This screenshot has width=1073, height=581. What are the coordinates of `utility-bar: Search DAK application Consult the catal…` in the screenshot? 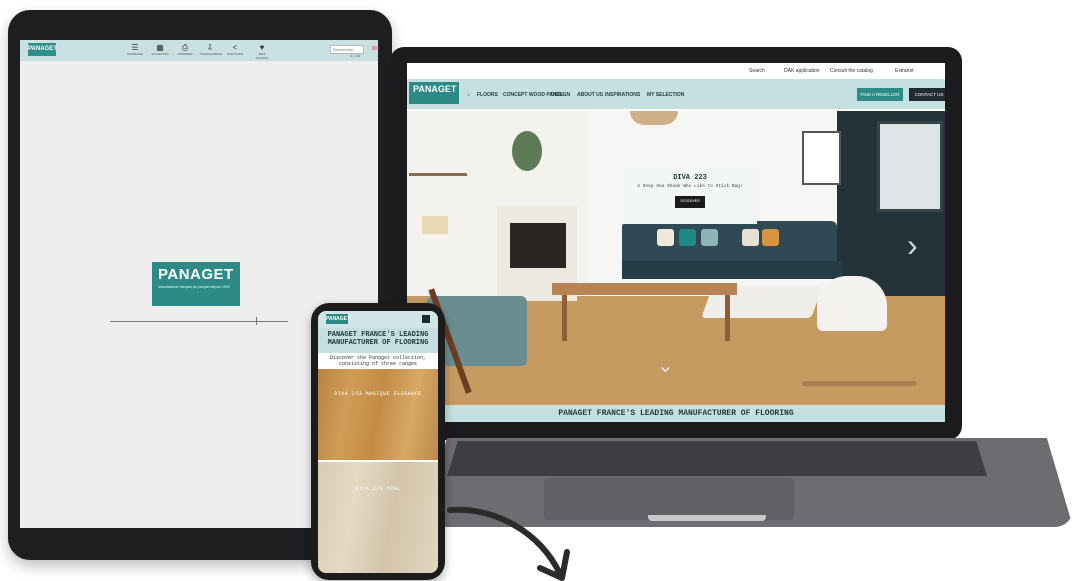 It's located at (676, 71).